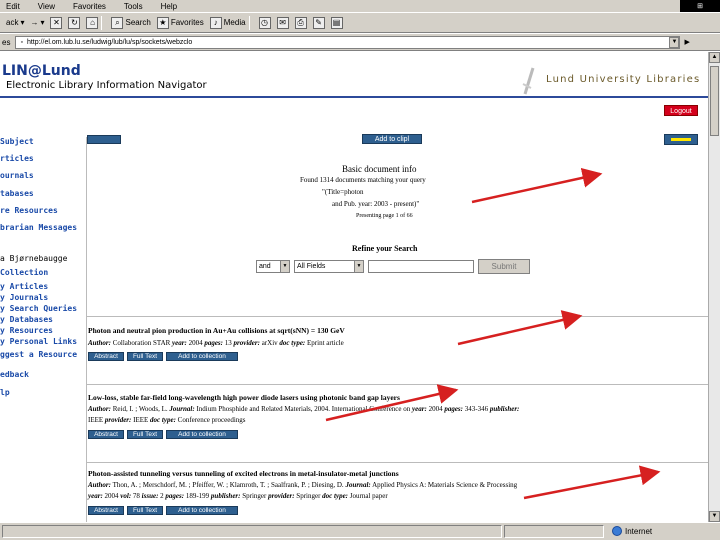 Image resolution: width=720 pixels, height=540 pixels. Describe the element at coordinates (41, 71) in the screenshot. I see `site-title: LIN@Lund` at that location.